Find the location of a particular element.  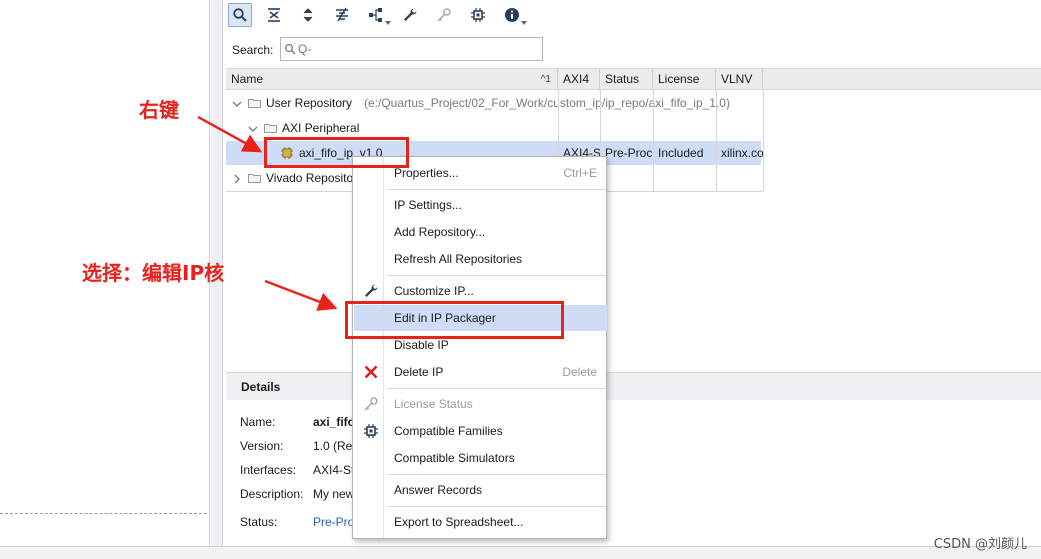

details-header: Details is located at coordinates (633, 386).